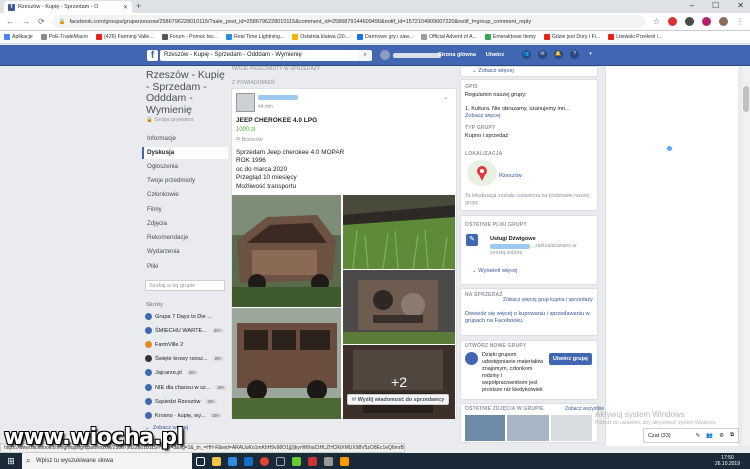 This screenshot has width=750, height=469. I want to click on messenger-icon: ✉, so click(542, 54).